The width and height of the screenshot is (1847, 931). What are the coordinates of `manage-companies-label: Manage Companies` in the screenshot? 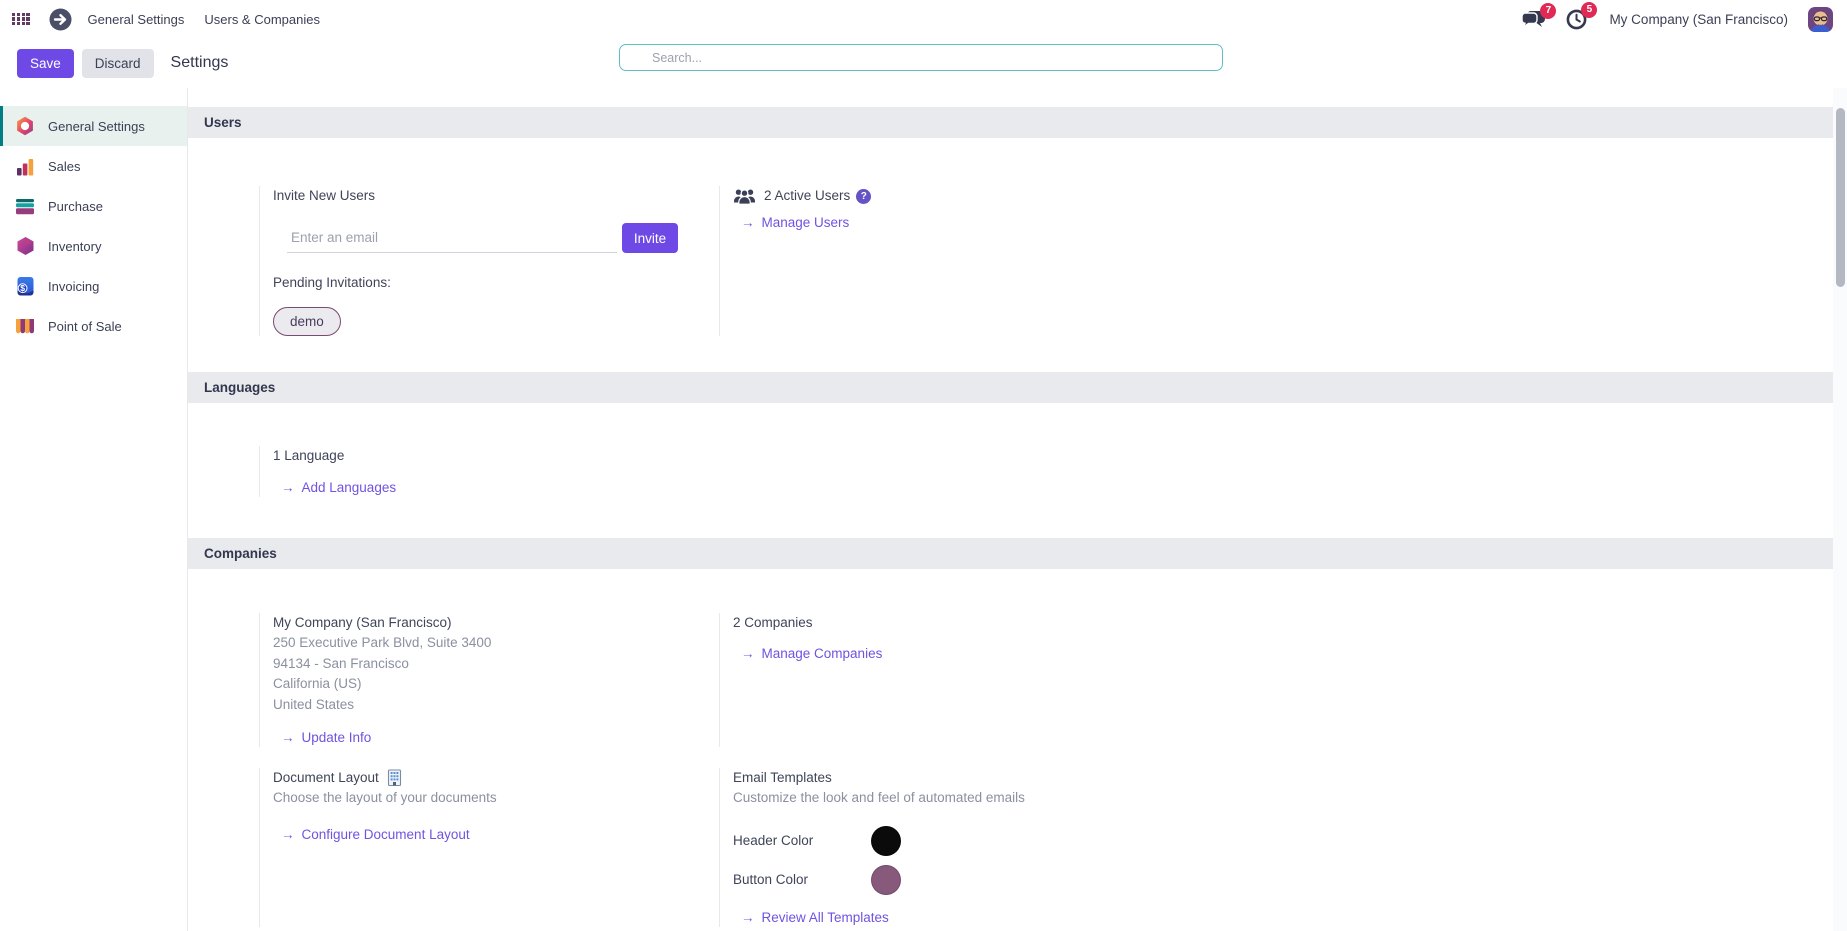 It's located at (822, 653).